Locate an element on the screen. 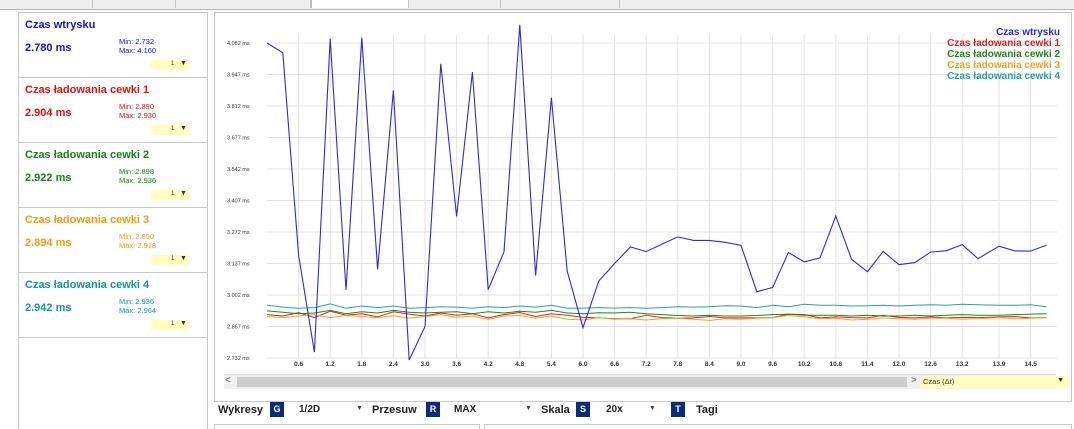 This screenshot has height=429, width=1074. x-tick-label: 4.8 is located at coordinates (519, 364).